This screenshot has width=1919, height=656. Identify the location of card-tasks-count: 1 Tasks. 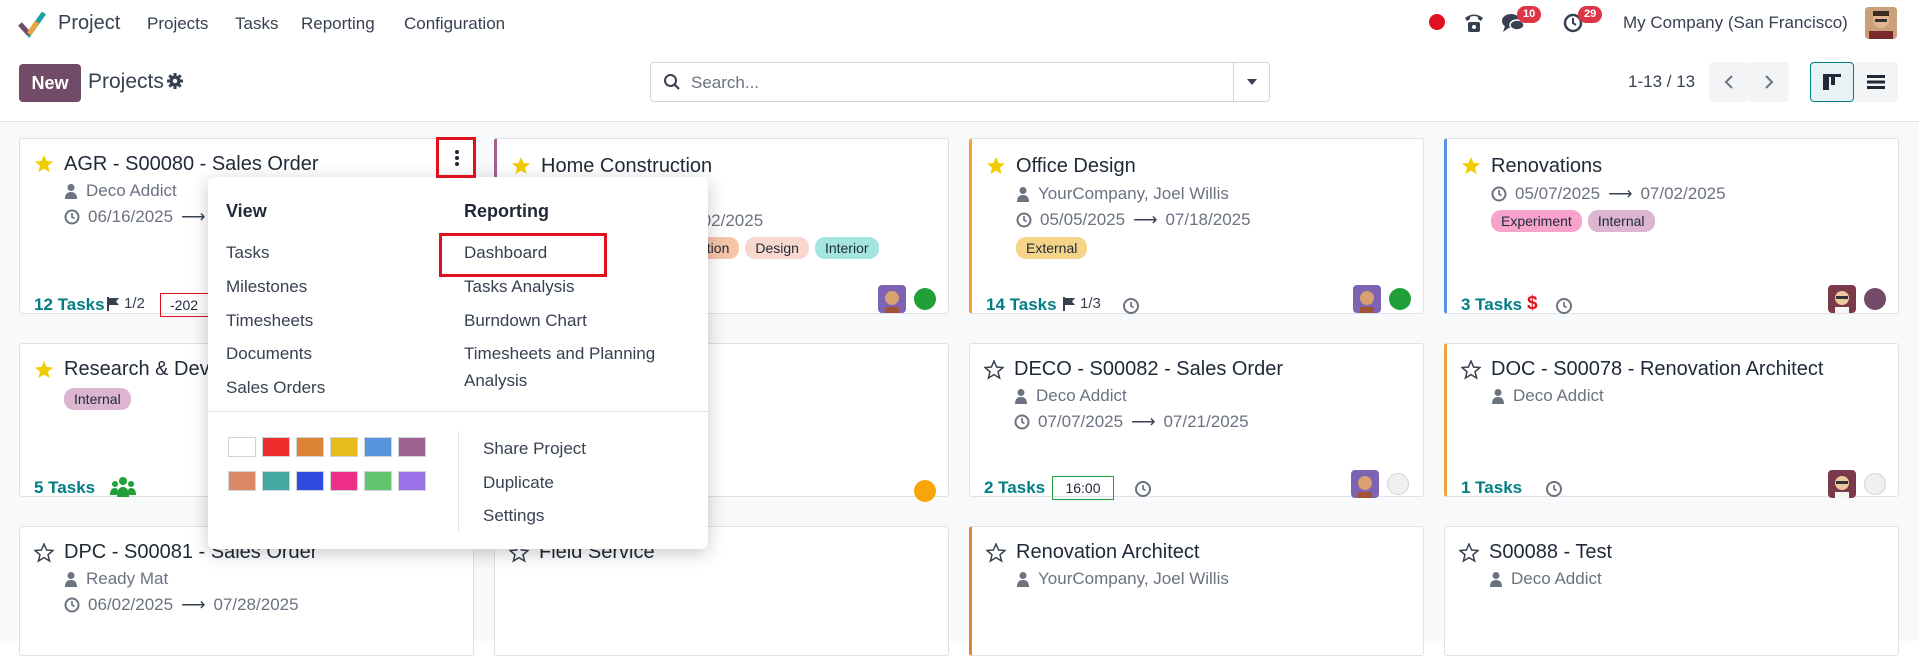
(1491, 488).